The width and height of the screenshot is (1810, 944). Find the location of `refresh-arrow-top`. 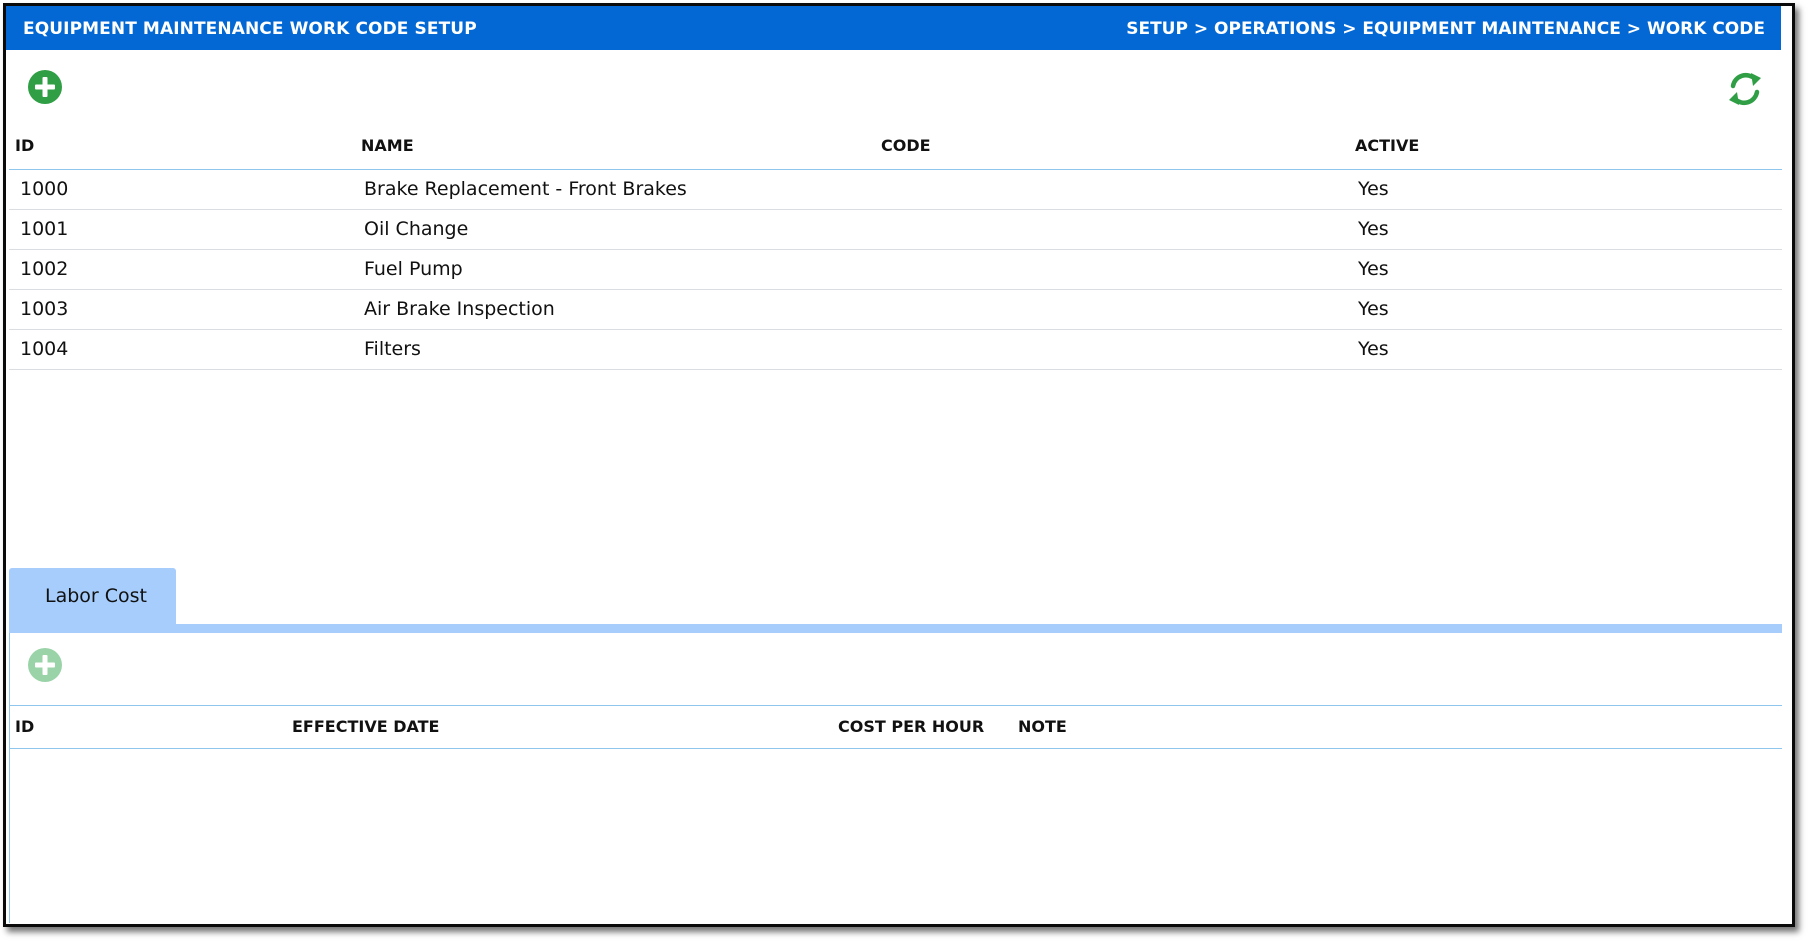

refresh-arrow-top is located at coordinates (1756, 79).